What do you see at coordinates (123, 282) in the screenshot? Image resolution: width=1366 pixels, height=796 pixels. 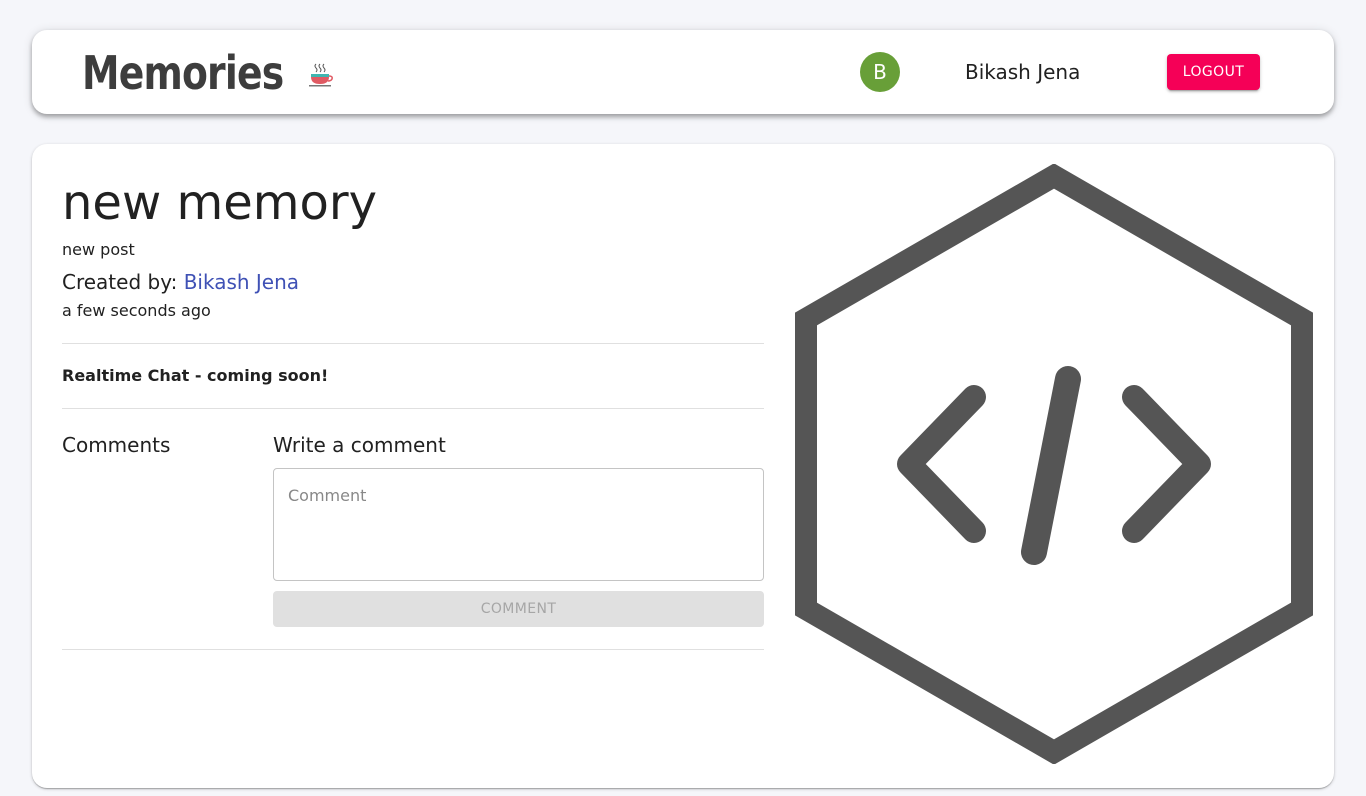 I see `created-by-label: Created by:` at bounding box center [123, 282].